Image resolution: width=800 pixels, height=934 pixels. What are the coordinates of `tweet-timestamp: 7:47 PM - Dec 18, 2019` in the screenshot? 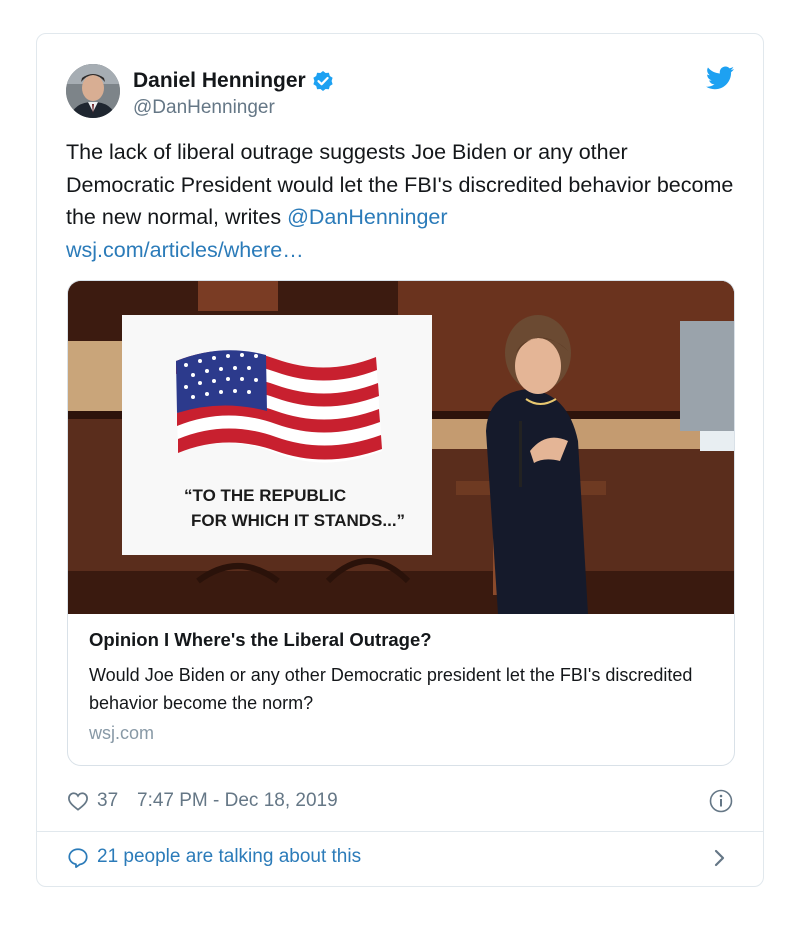 It's located at (237, 801).